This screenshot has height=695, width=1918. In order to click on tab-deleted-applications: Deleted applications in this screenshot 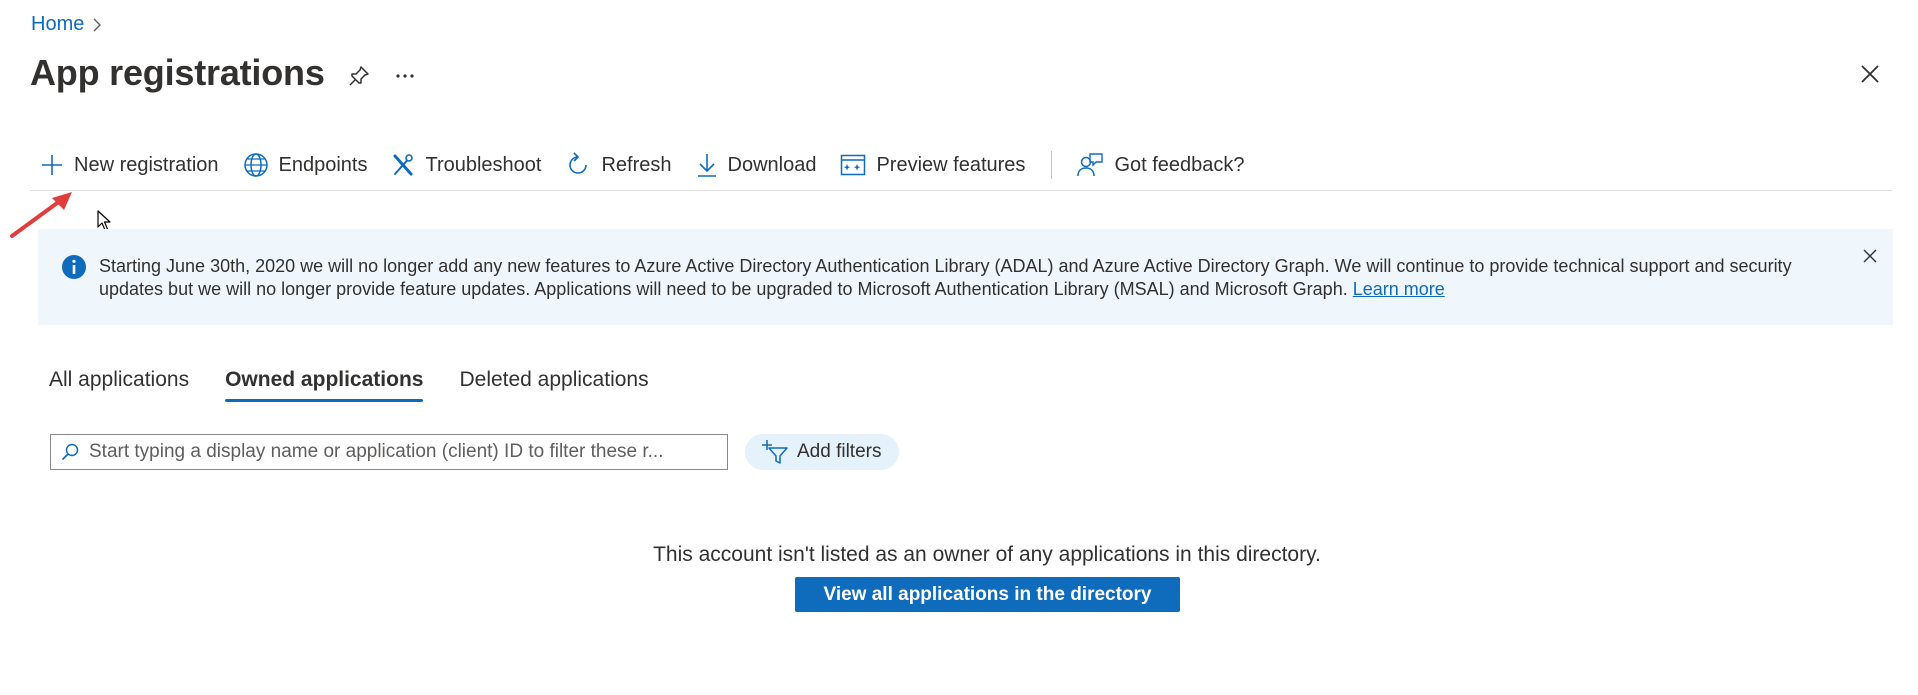, I will do `click(553, 385)`.